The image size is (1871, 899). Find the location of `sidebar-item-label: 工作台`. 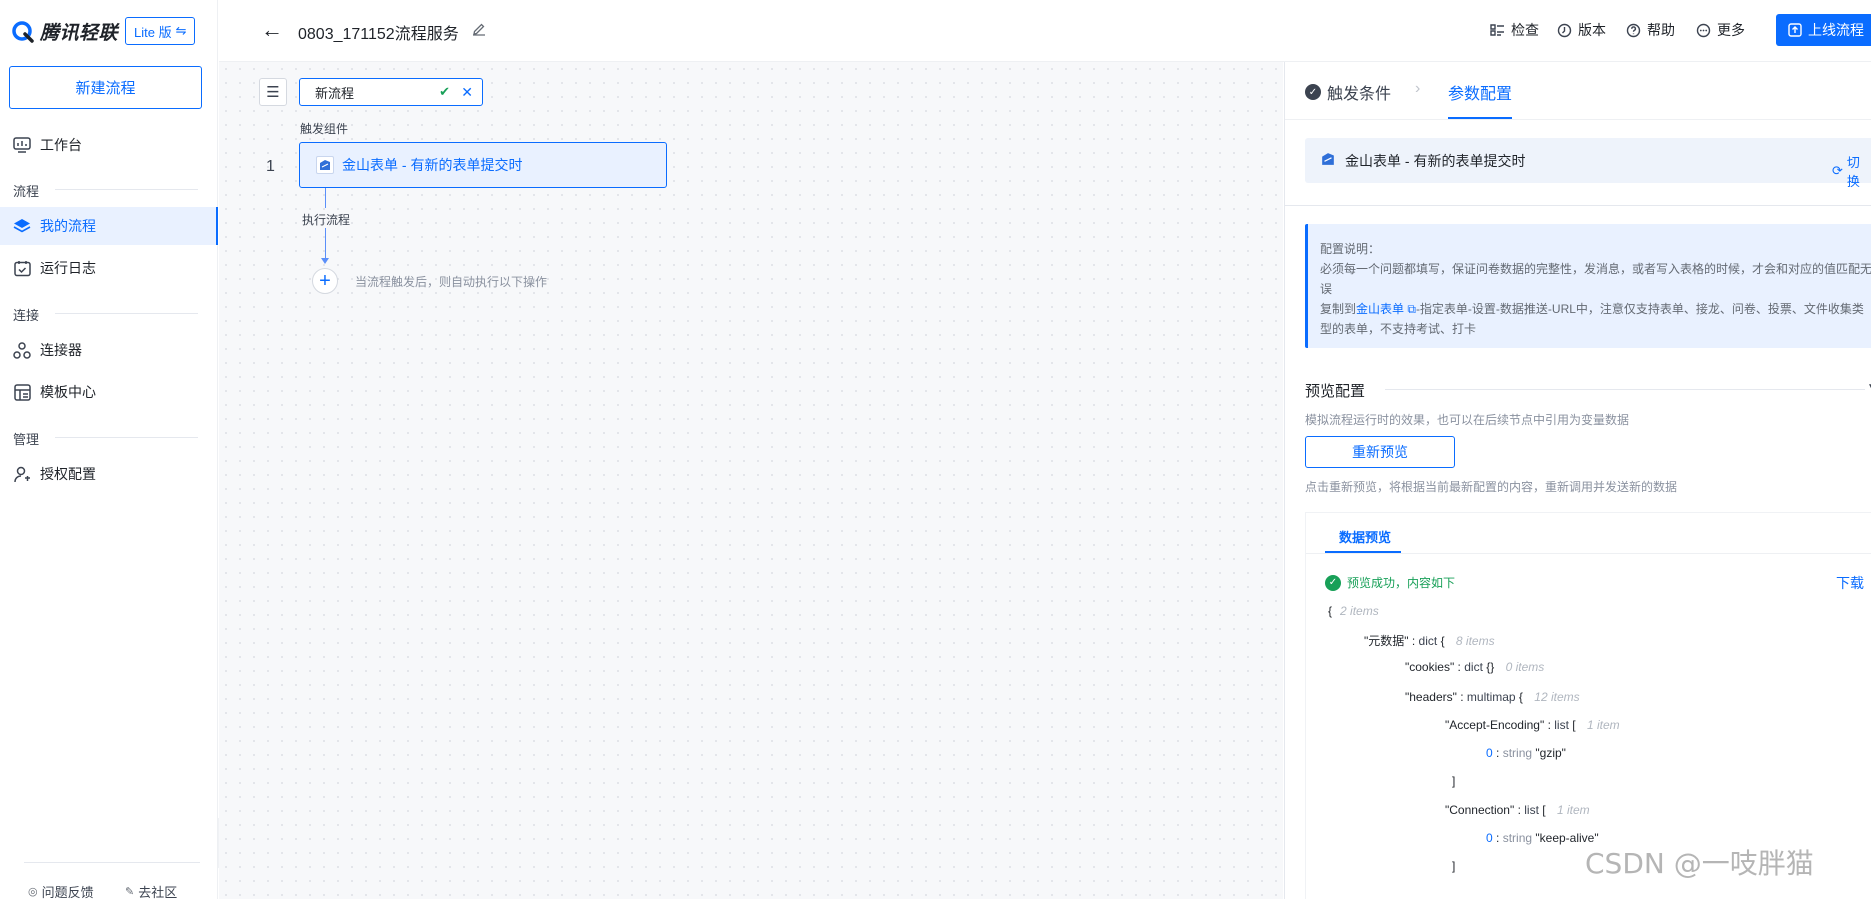

sidebar-item-label: 工作台 is located at coordinates (61, 145).